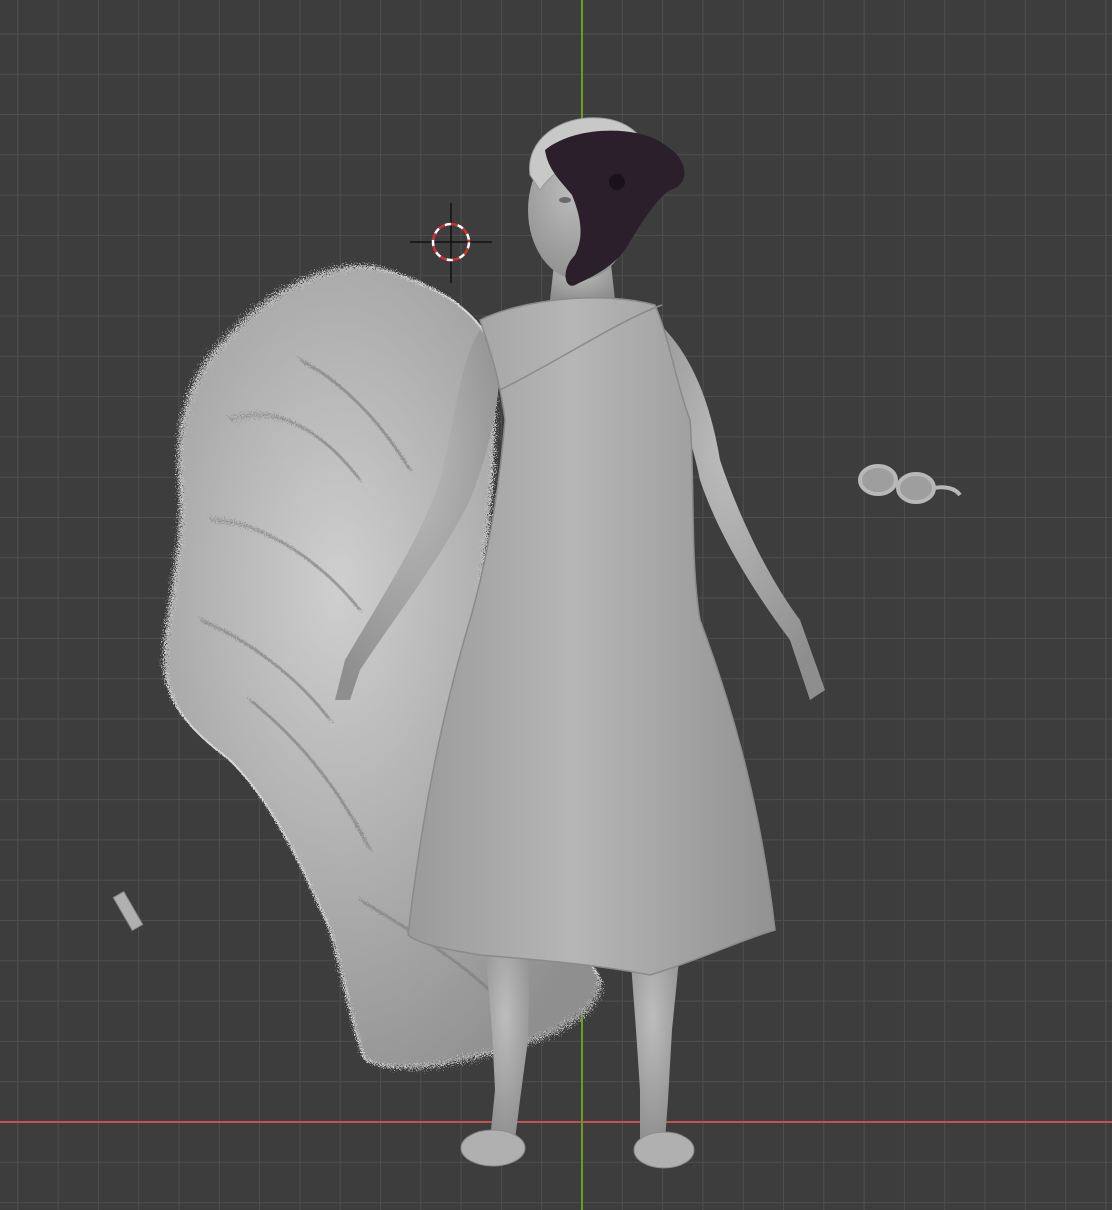 This screenshot has height=1210, width=1112. What do you see at coordinates (664, 1150) in the screenshot?
I see `right-shoe` at bounding box center [664, 1150].